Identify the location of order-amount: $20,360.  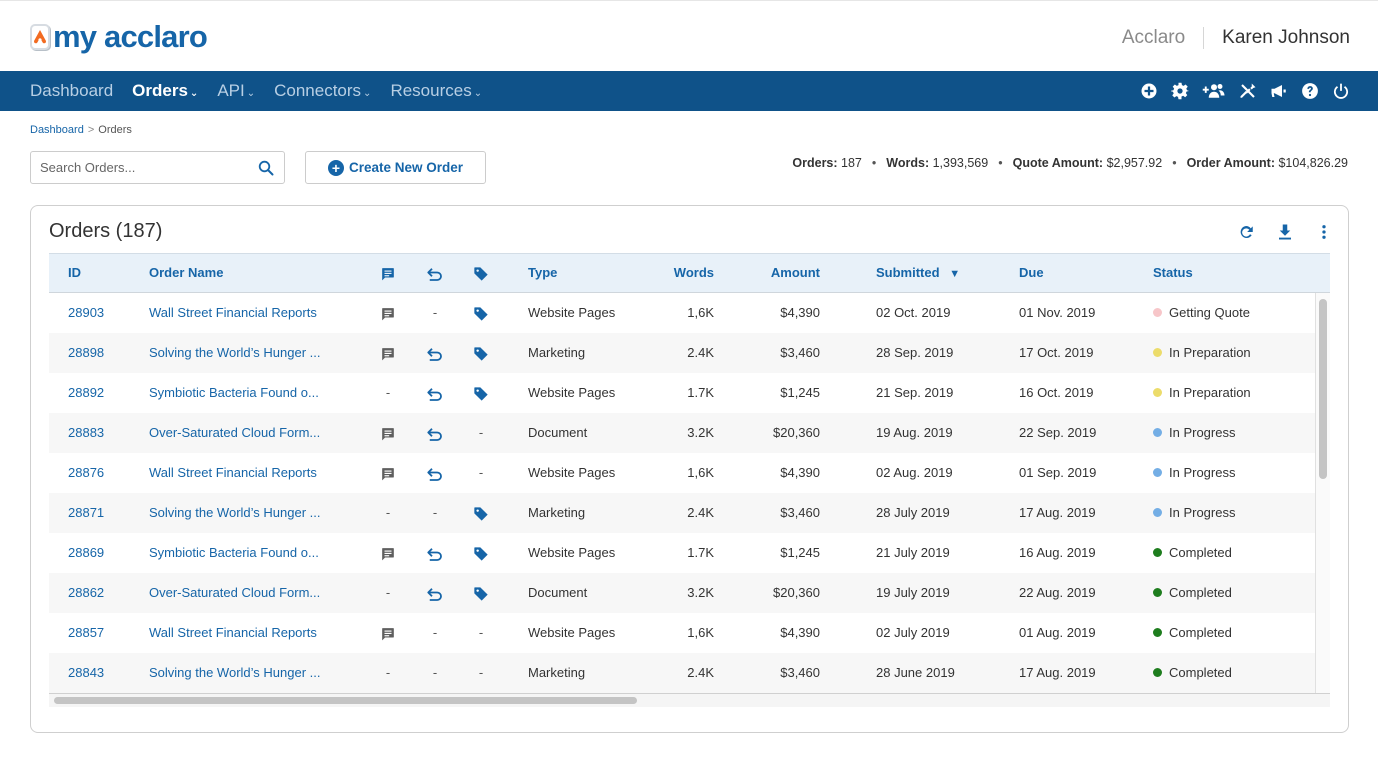
(796, 432).